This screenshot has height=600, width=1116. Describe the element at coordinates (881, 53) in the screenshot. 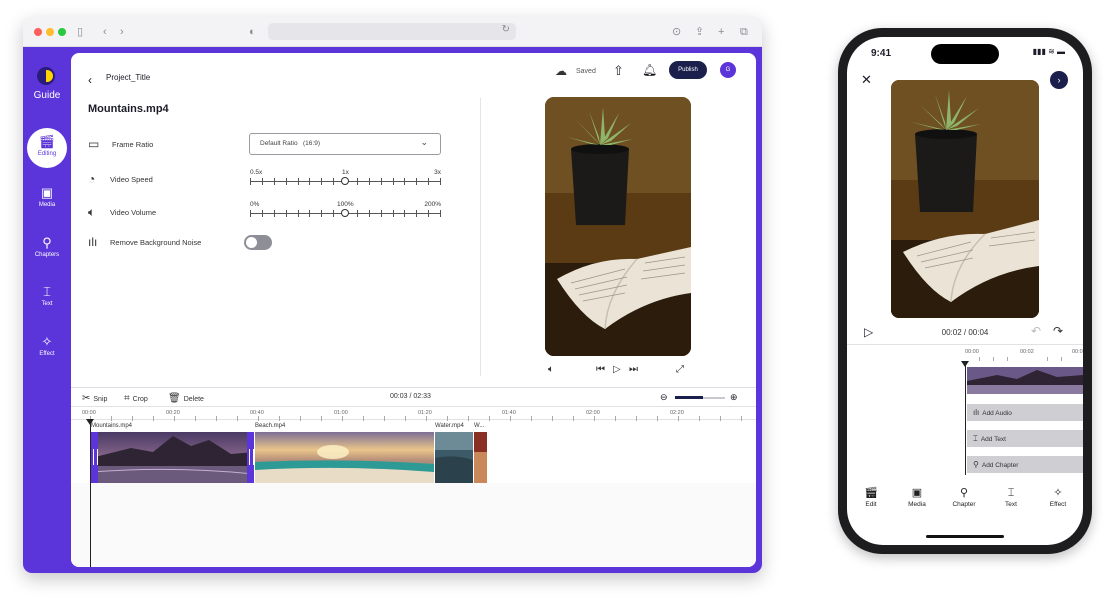

I see `status-time: 9:41` at that location.